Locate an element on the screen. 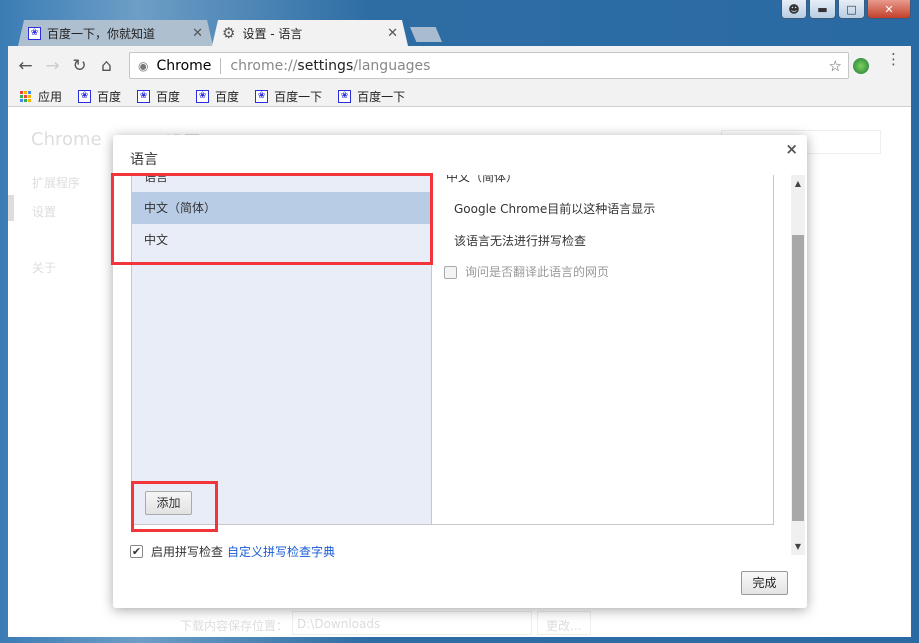 This screenshot has width=919, height=643. tab-label: 百度一下，你就知道 is located at coordinates (101, 33).